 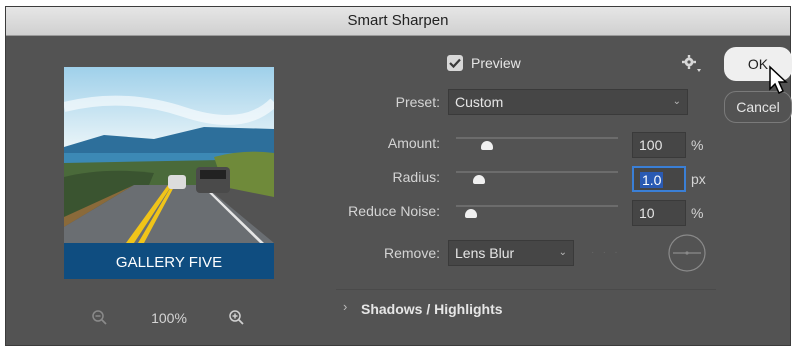 What do you see at coordinates (398, 21) in the screenshot?
I see `dialog-title: Smart Sharpen` at bounding box center [398, 21].